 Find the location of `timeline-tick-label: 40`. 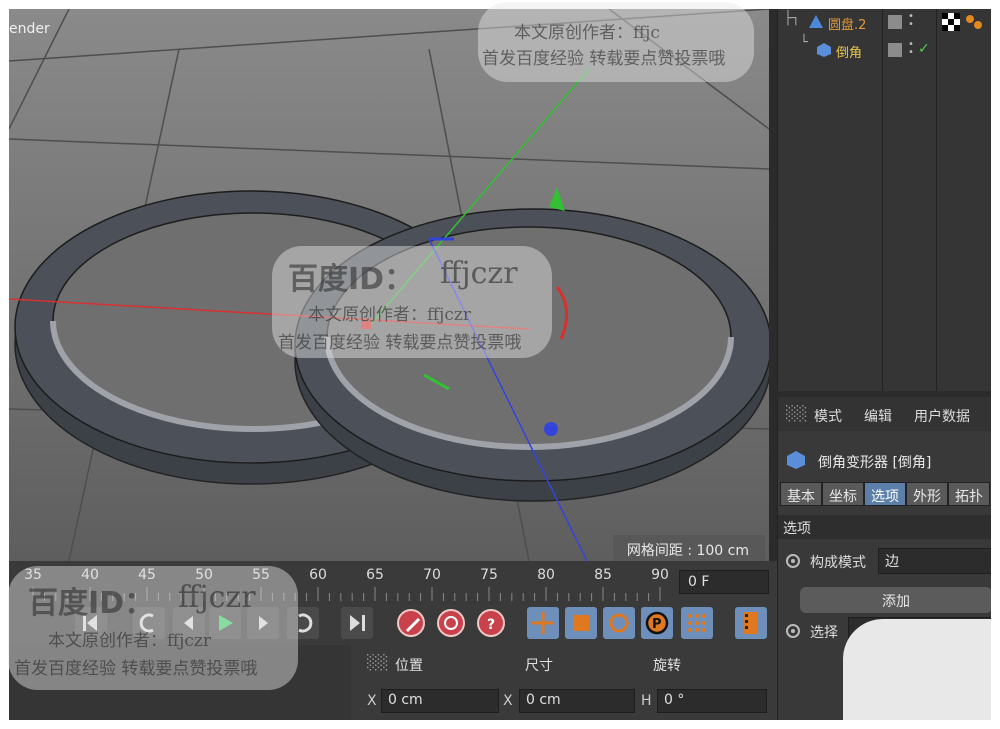

timeline-tick-label: 40 is located at coordinates (90, 575).